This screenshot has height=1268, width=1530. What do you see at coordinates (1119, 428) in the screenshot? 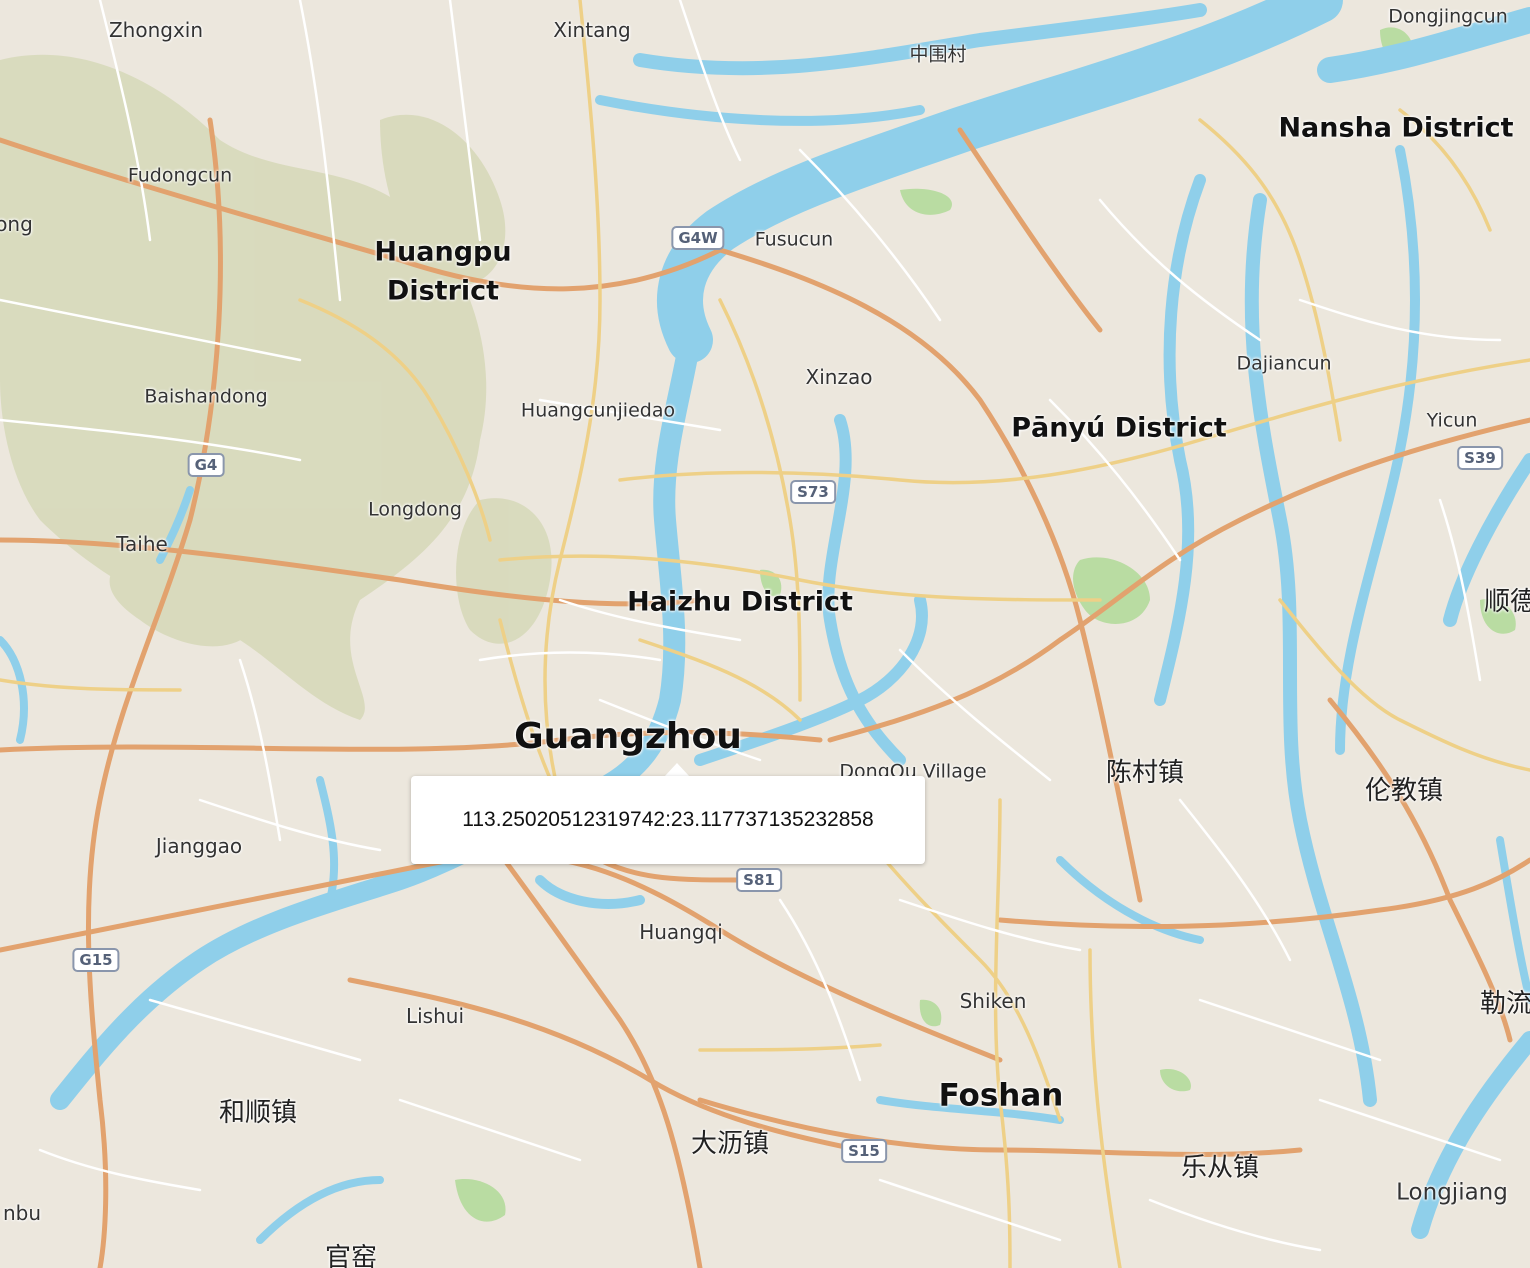
I see `district-label-panyu: Pānyú District` at bounding box center [1119, 428].